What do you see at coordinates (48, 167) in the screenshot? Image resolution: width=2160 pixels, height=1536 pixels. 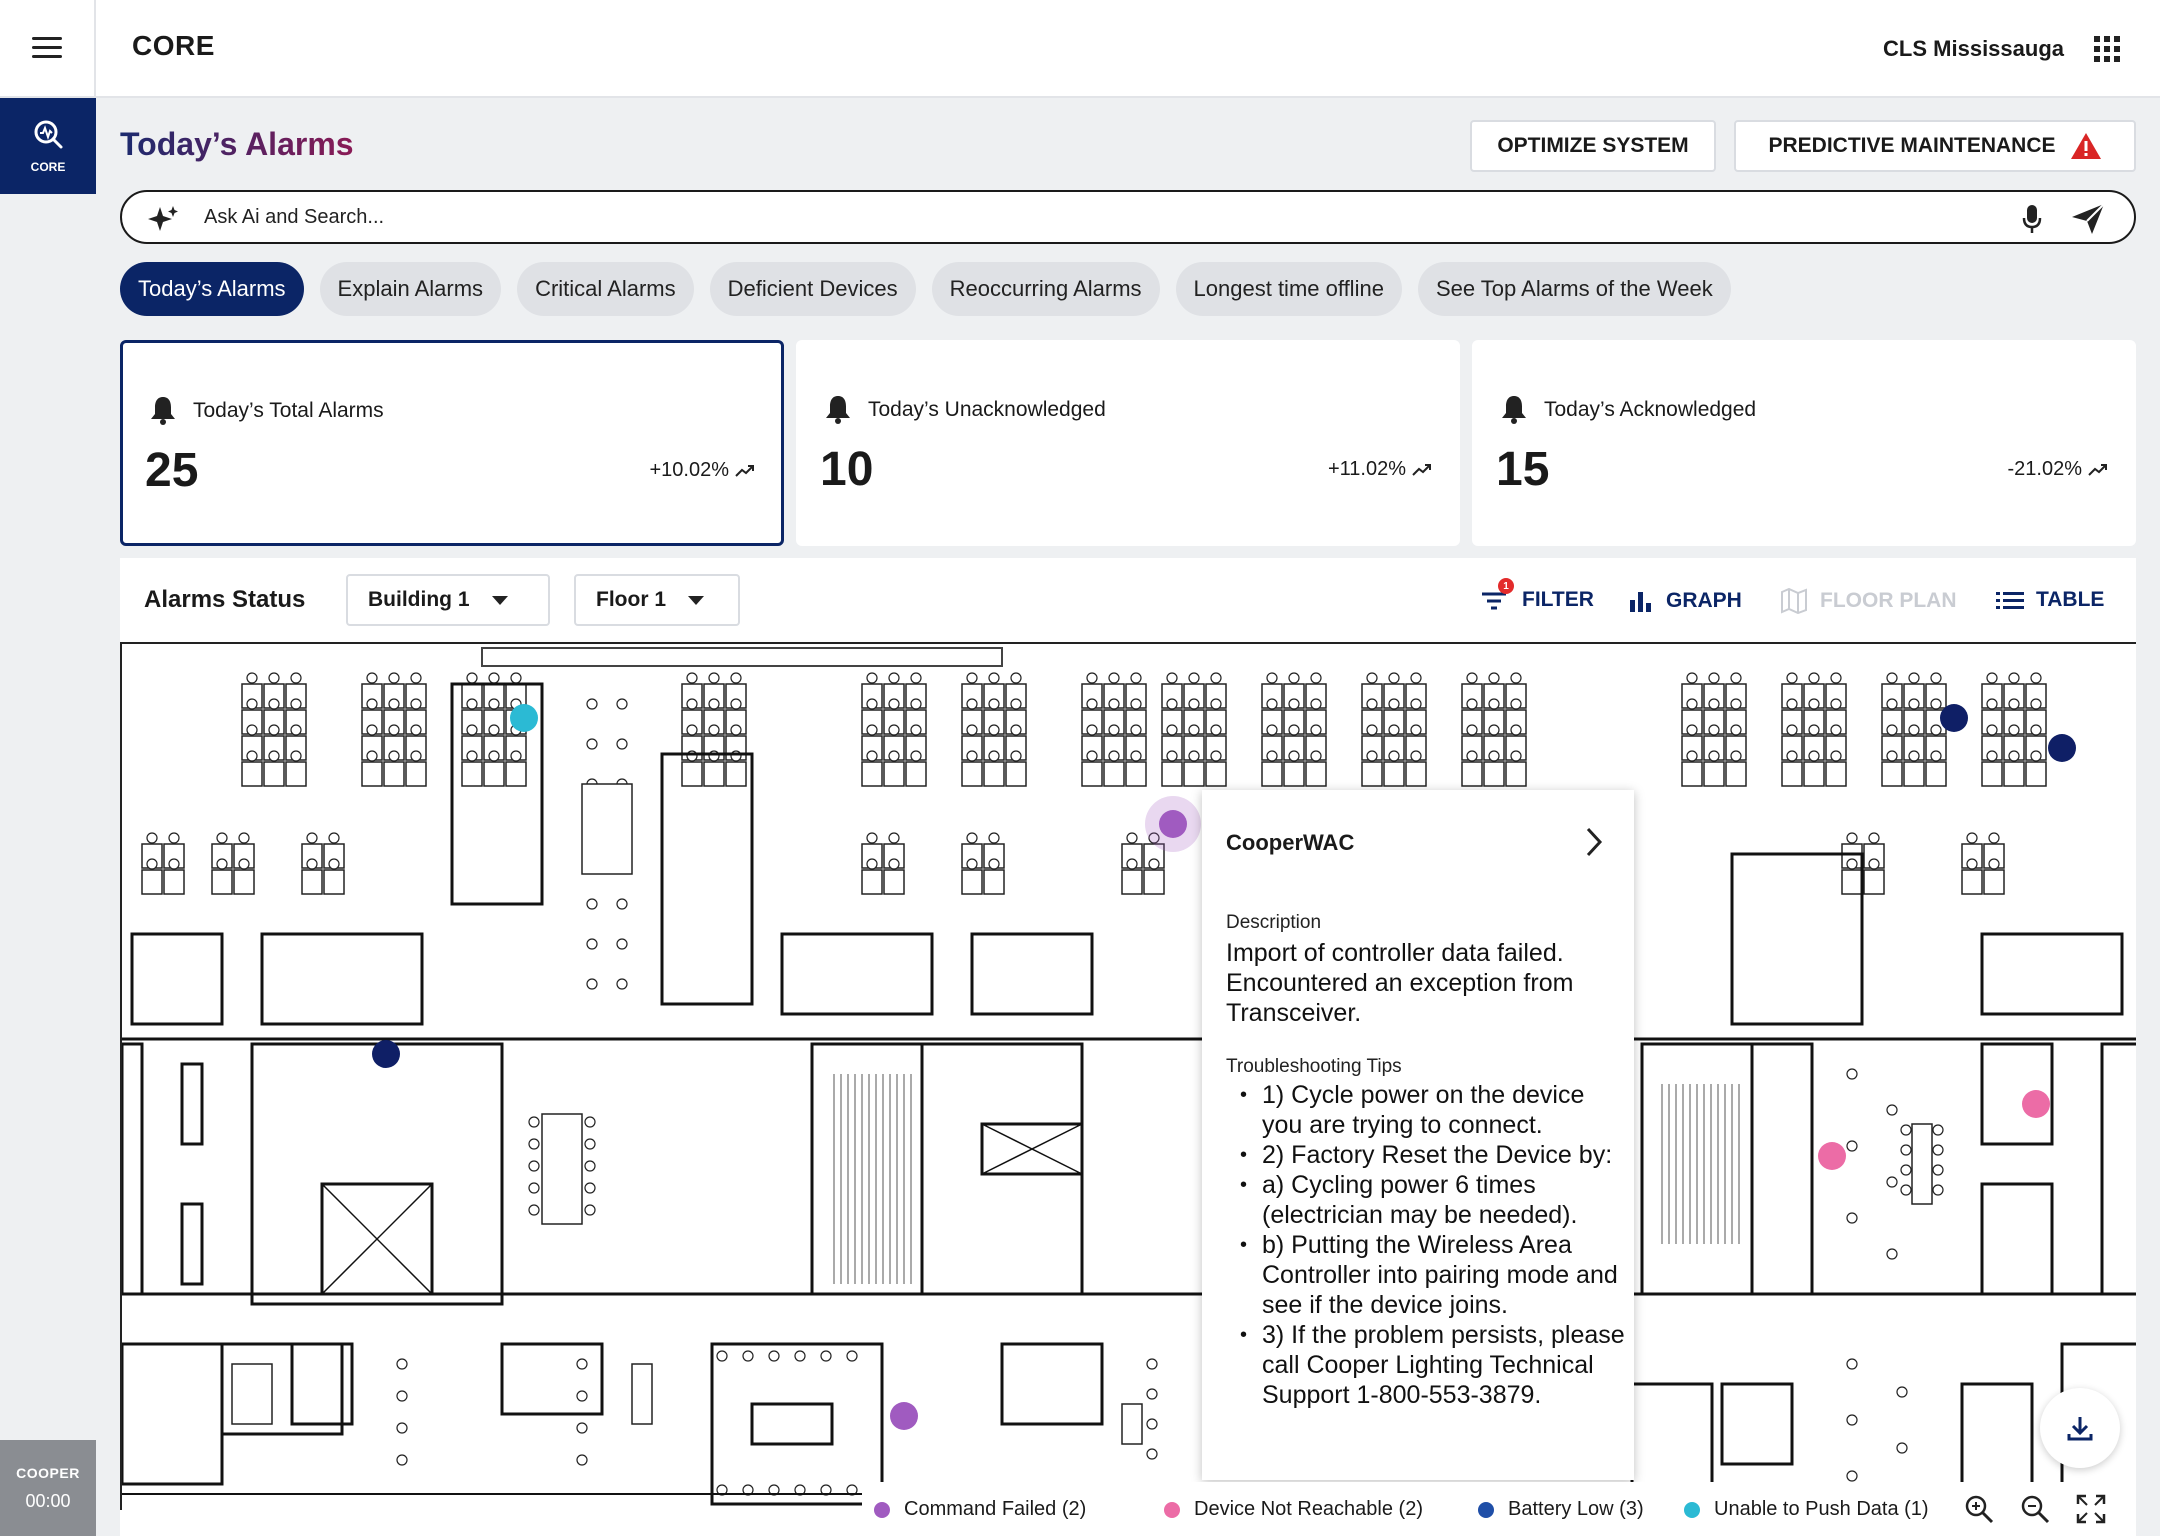 I see `sidebar-core-label: CORE` at bounding box center [48, 167].